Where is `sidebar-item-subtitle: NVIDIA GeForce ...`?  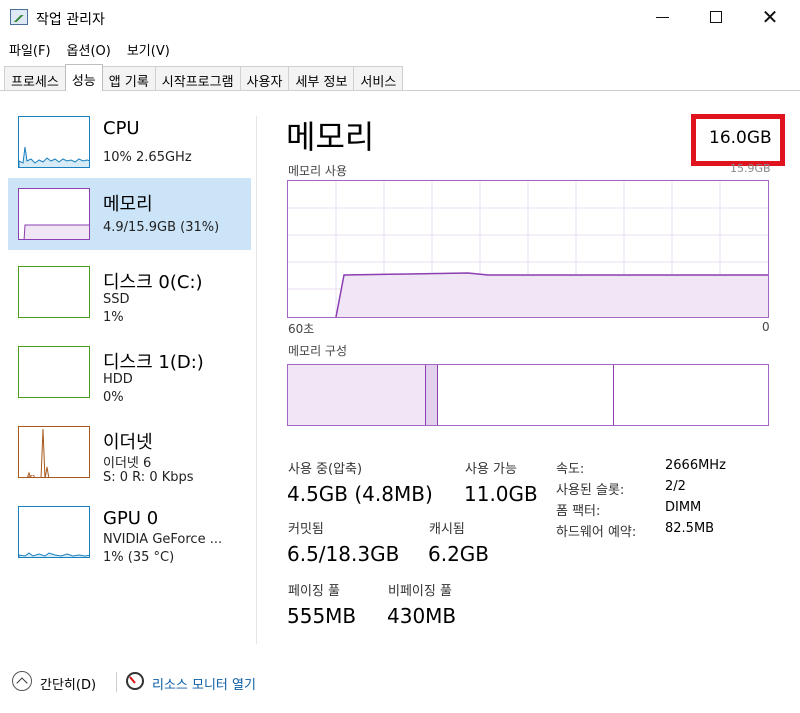 sidebar-item-subtitle: NVIDIA GeForce ... is located at coordinates (163, 539).